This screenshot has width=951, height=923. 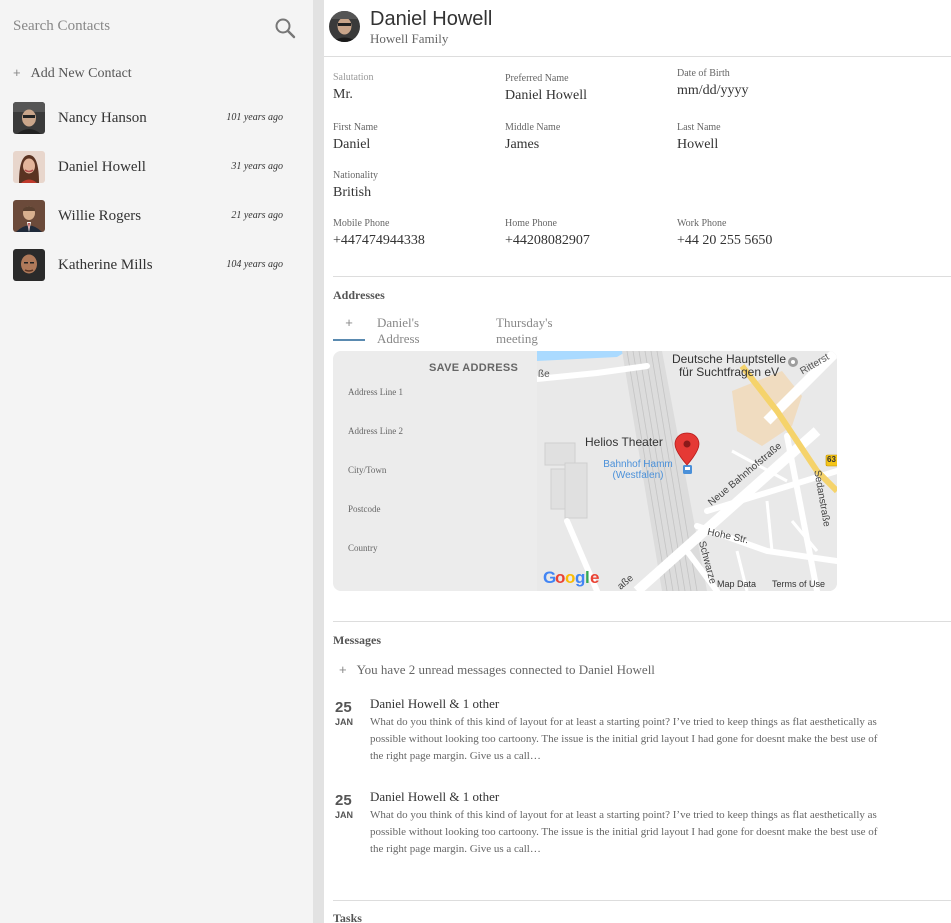 I want to click on preferred-name-field: Preferred Name Daniel Howell, so click(x=587, y=88).